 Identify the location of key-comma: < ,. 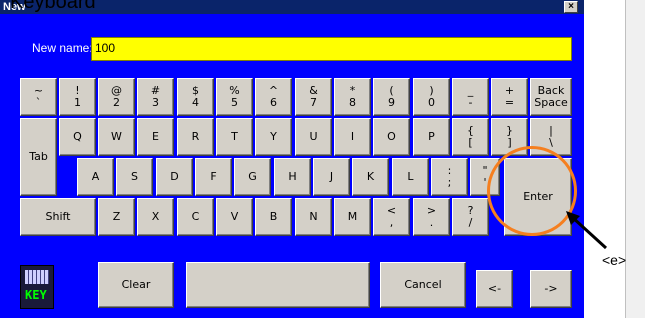
(391, 217).